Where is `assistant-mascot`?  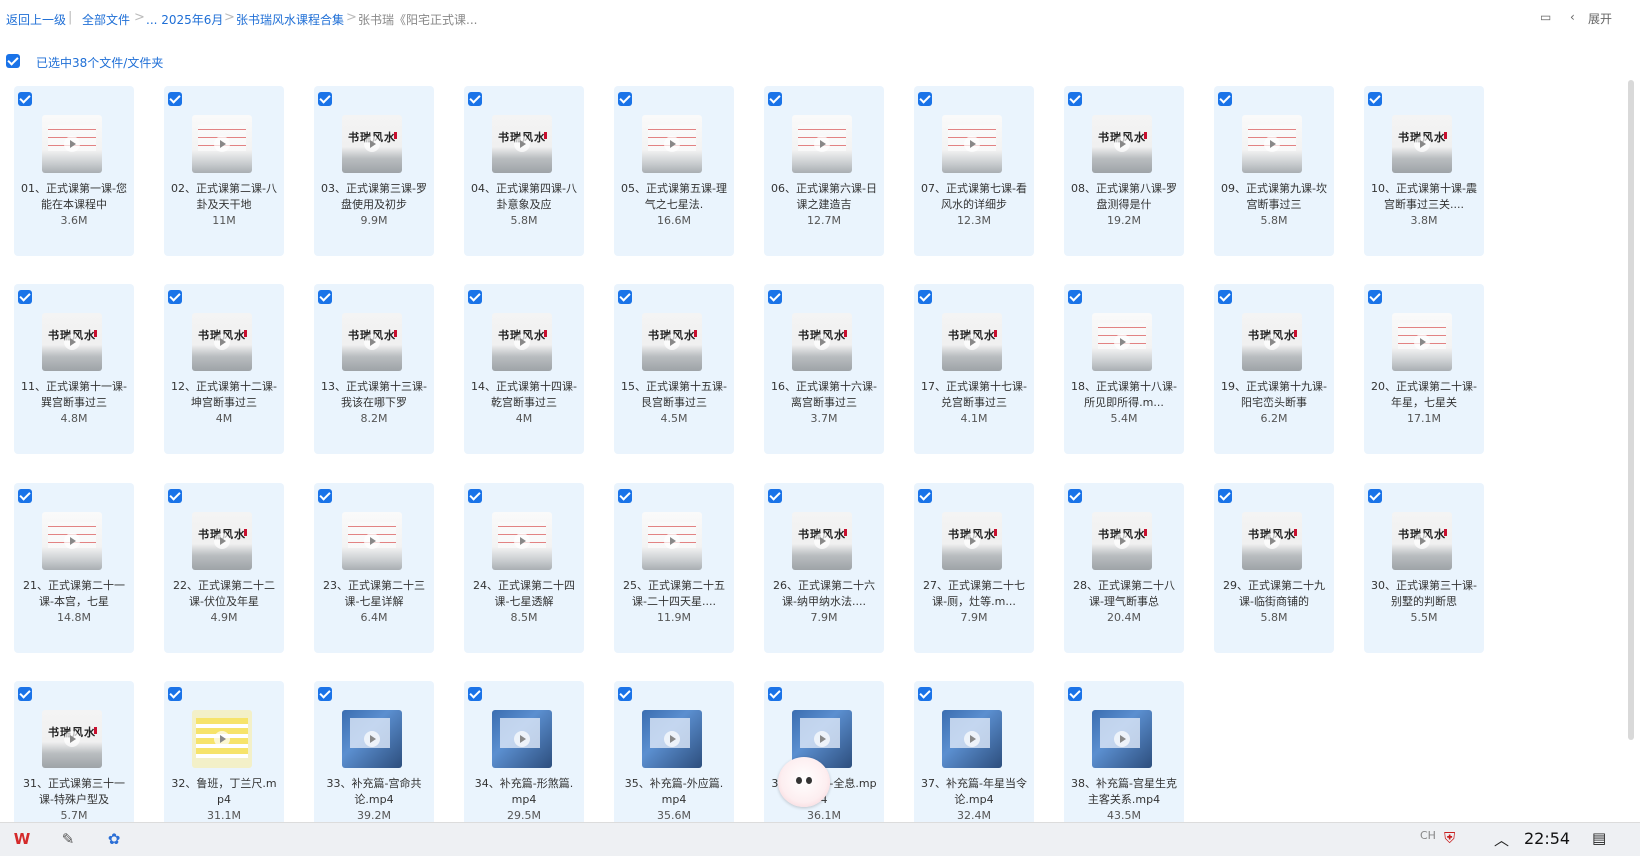
assistant-mascot is located at coordinates (804, 782).